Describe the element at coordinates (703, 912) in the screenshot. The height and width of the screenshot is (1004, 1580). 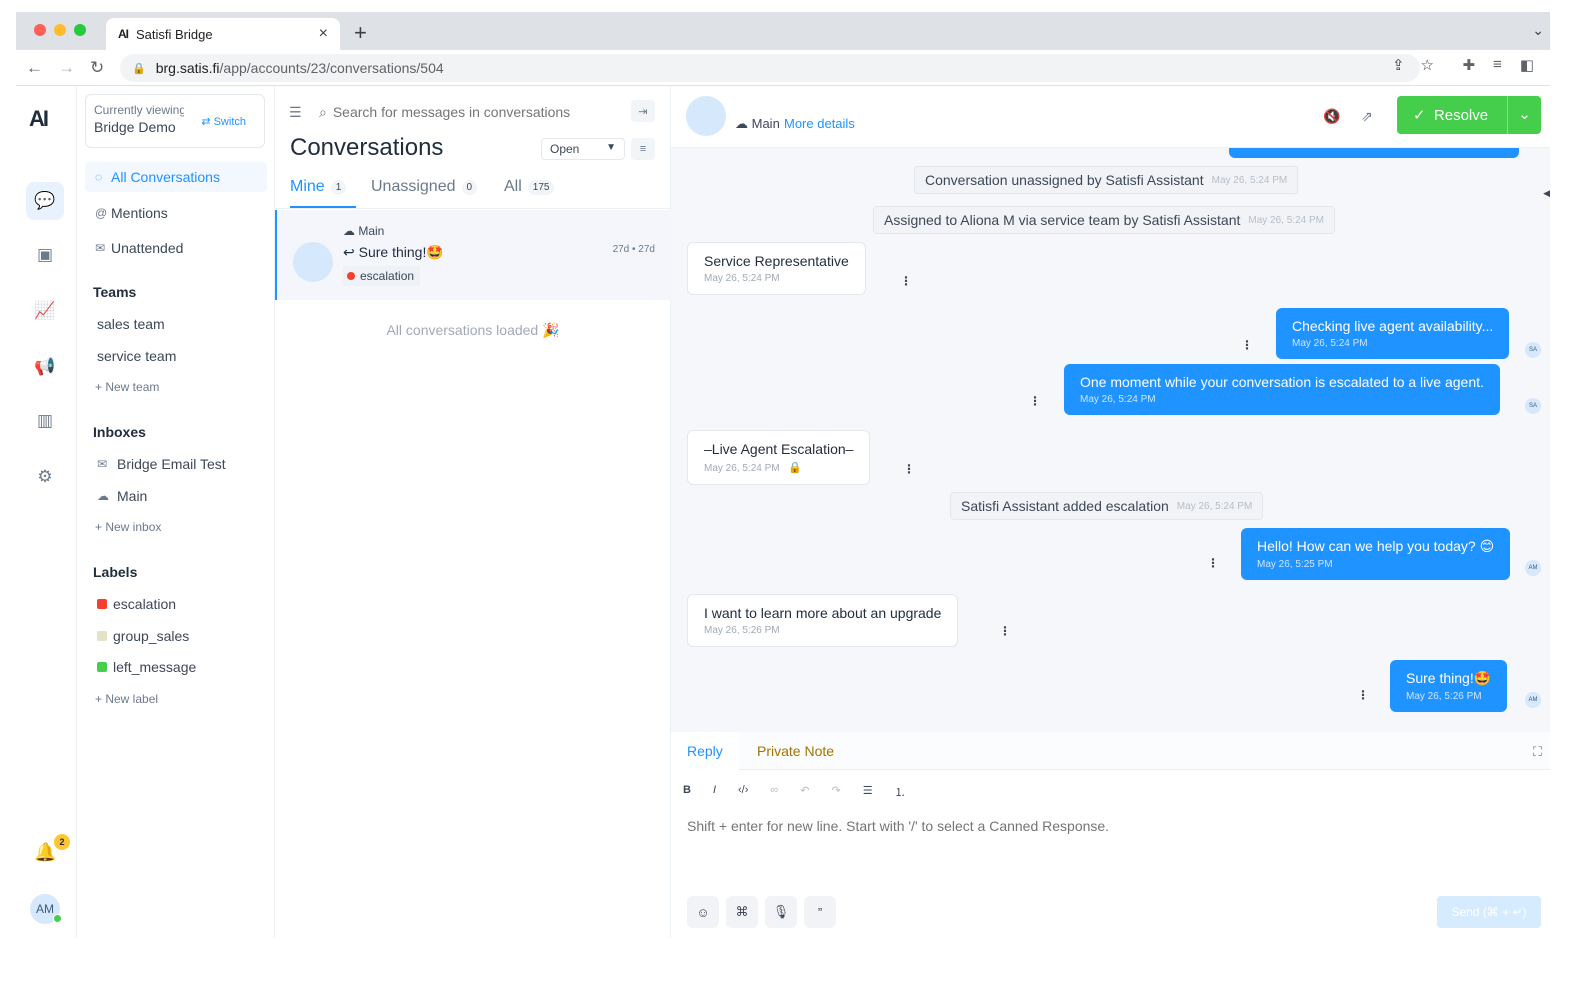
I see `emoji-icon: ☺` at that location.